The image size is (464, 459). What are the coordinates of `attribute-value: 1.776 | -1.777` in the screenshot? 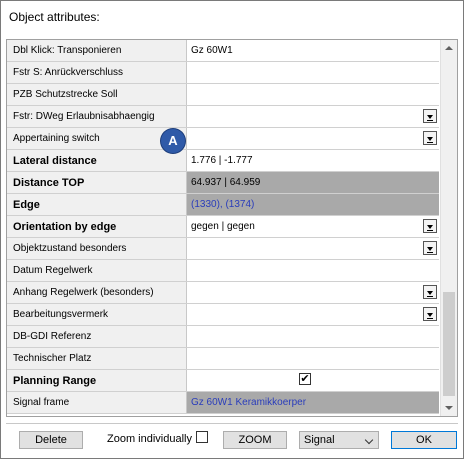 It's located at (313, 160).